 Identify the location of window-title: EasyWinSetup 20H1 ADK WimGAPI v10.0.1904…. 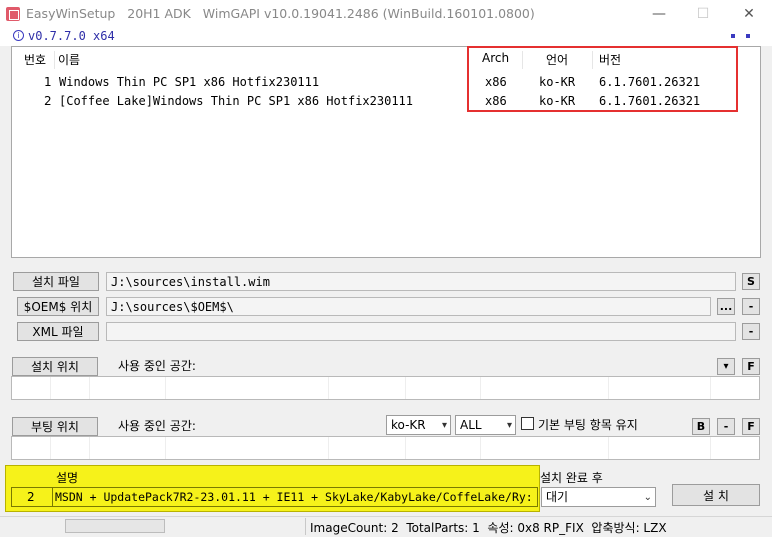
(280, 13).